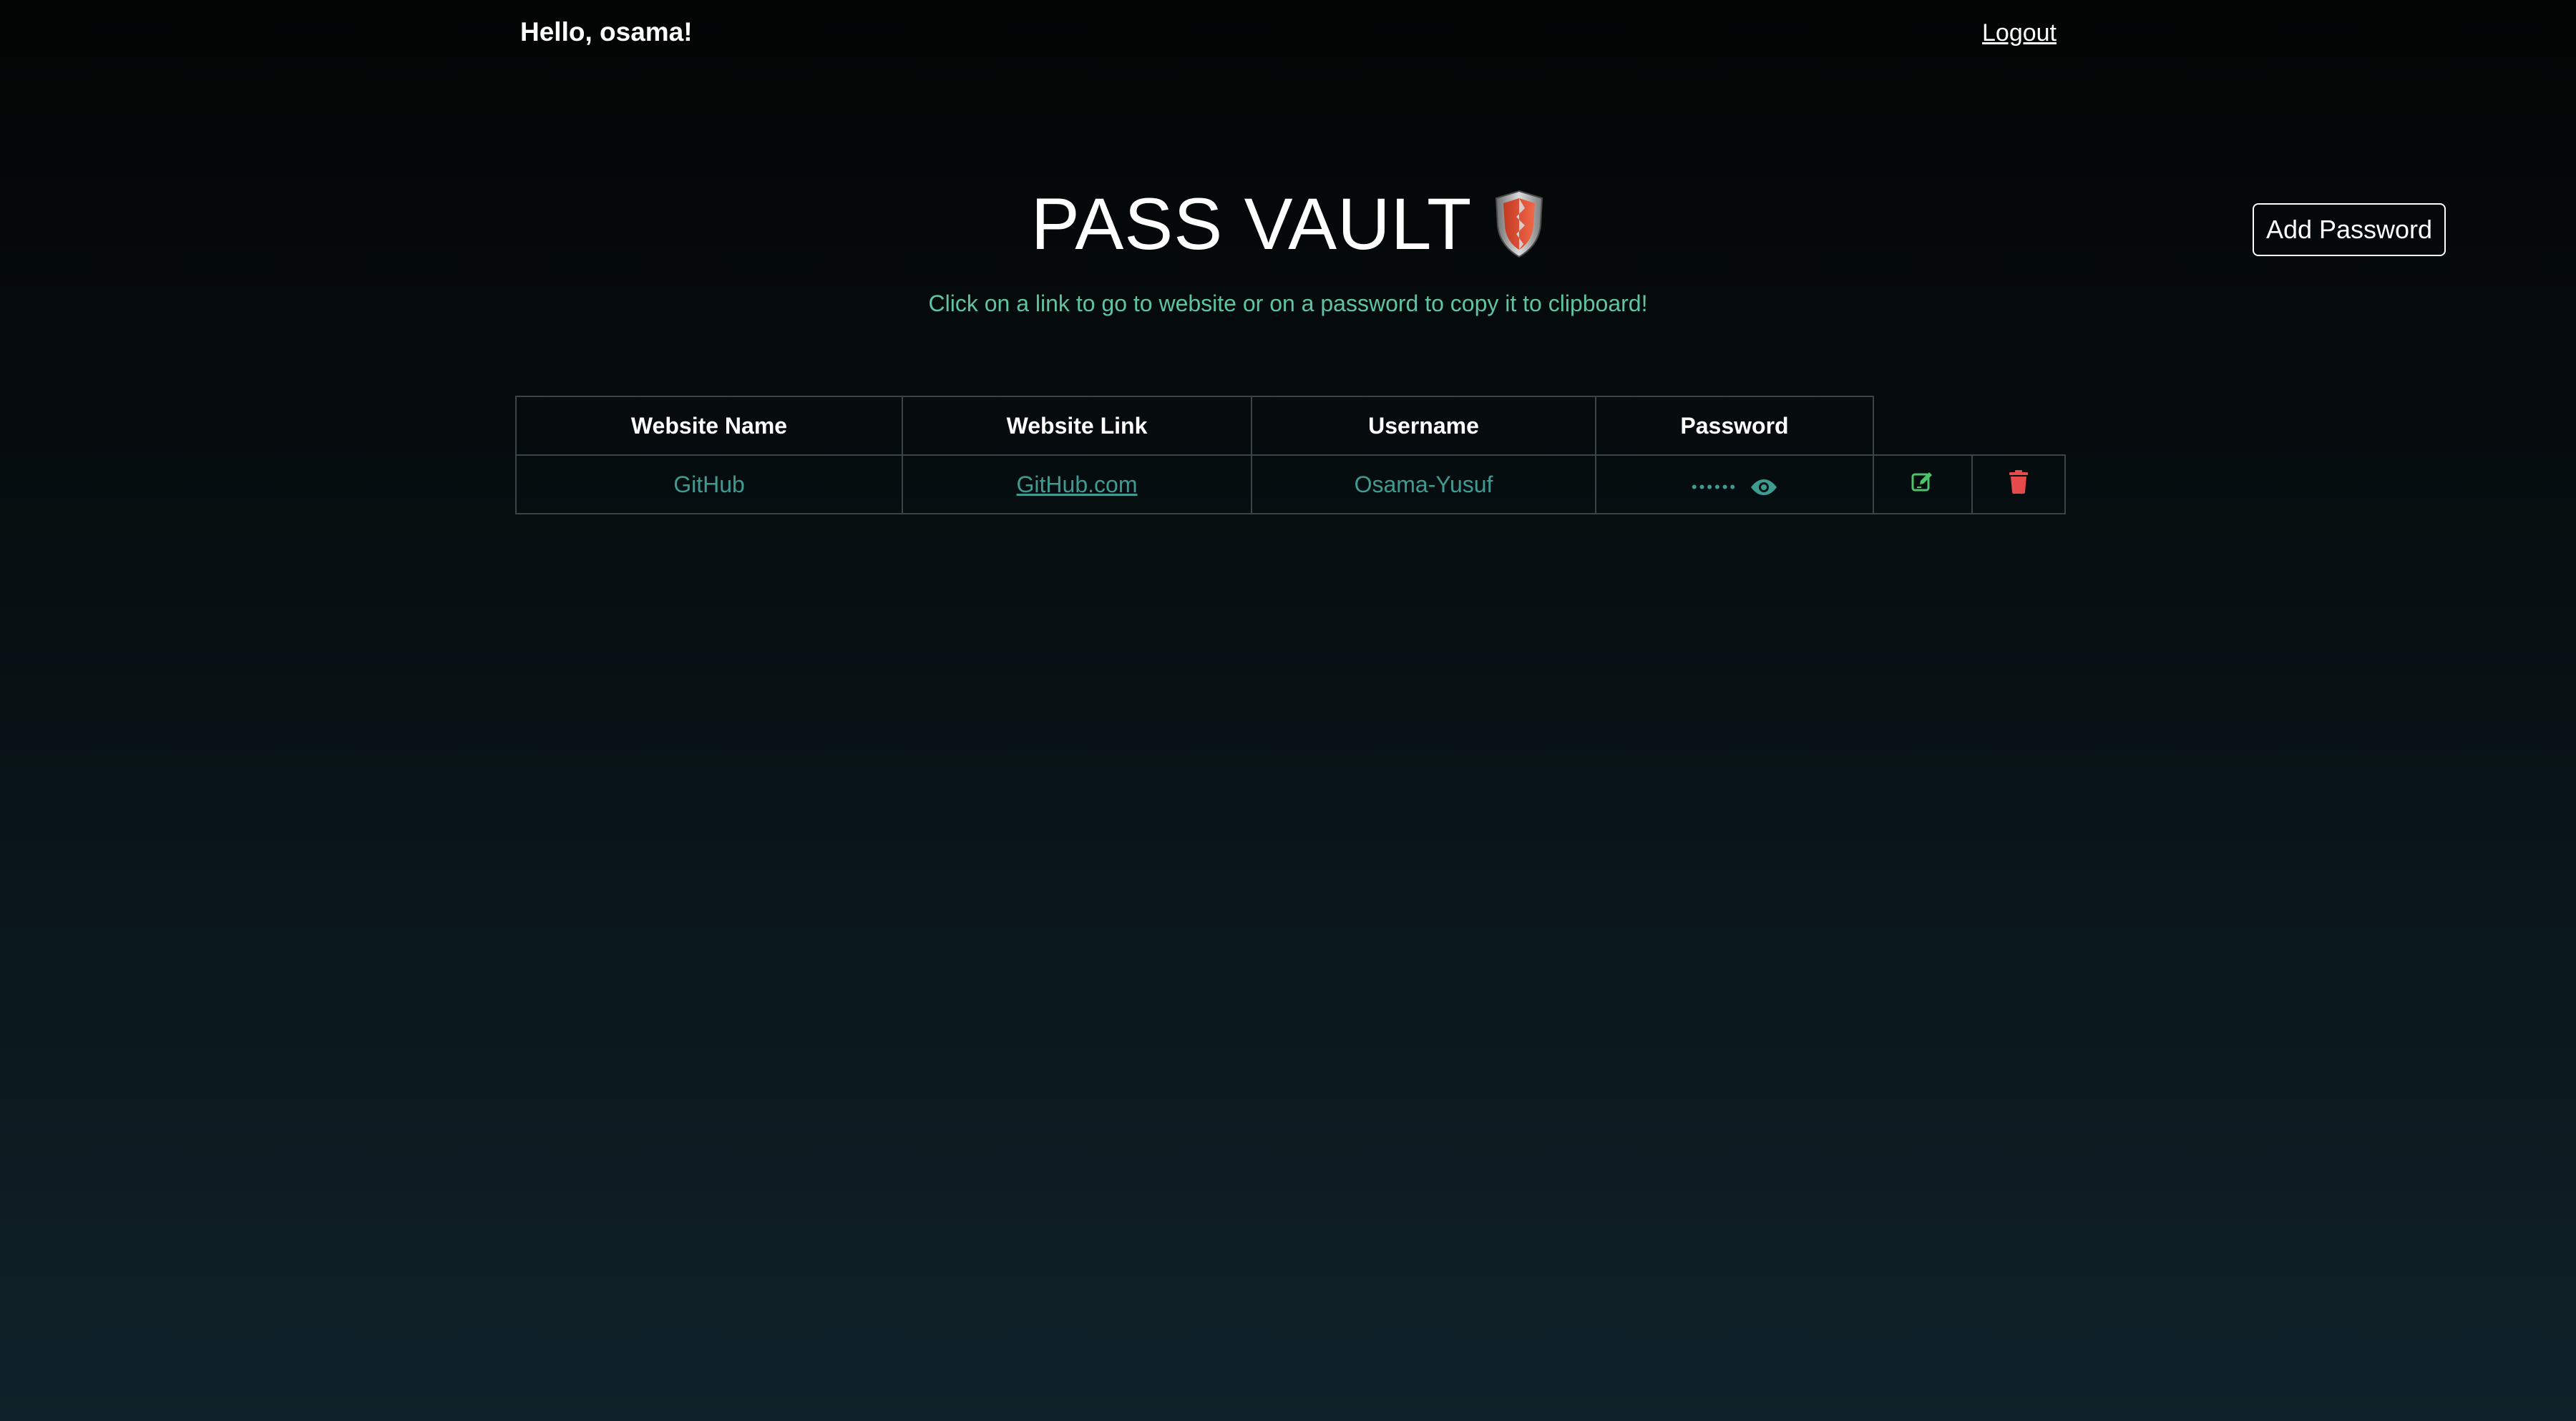 This screenshot has width=2576, height=1421. I want to click on trash-icon, so click(2018, 481).